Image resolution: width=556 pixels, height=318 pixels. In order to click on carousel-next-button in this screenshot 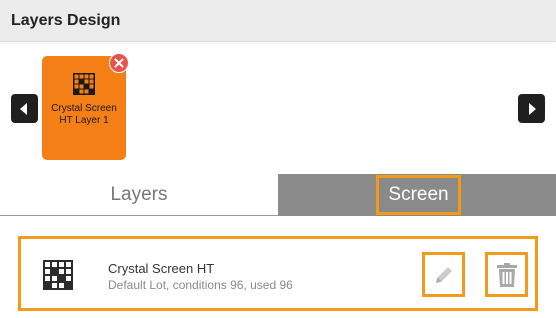, I will do `click(531, 108)`.